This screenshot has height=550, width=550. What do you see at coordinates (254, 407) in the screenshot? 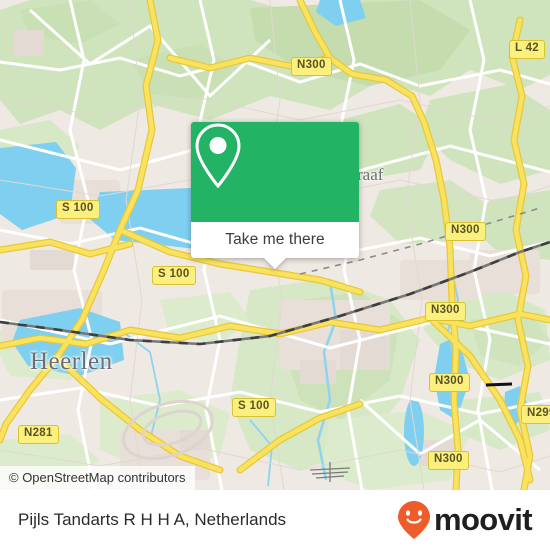
I see `road-shield-s100-south: S 100` at bounding box center [254, 407].